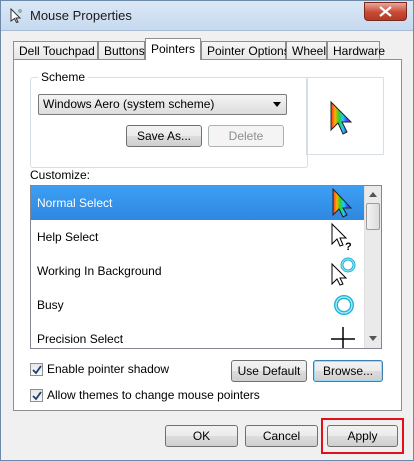 Image resolution: width=414 pixels, height=461 pixels. What do you see at coordinates (343, 337) in the screenshot?
I see `crosshair-icon` at bounding box center [343, 337].